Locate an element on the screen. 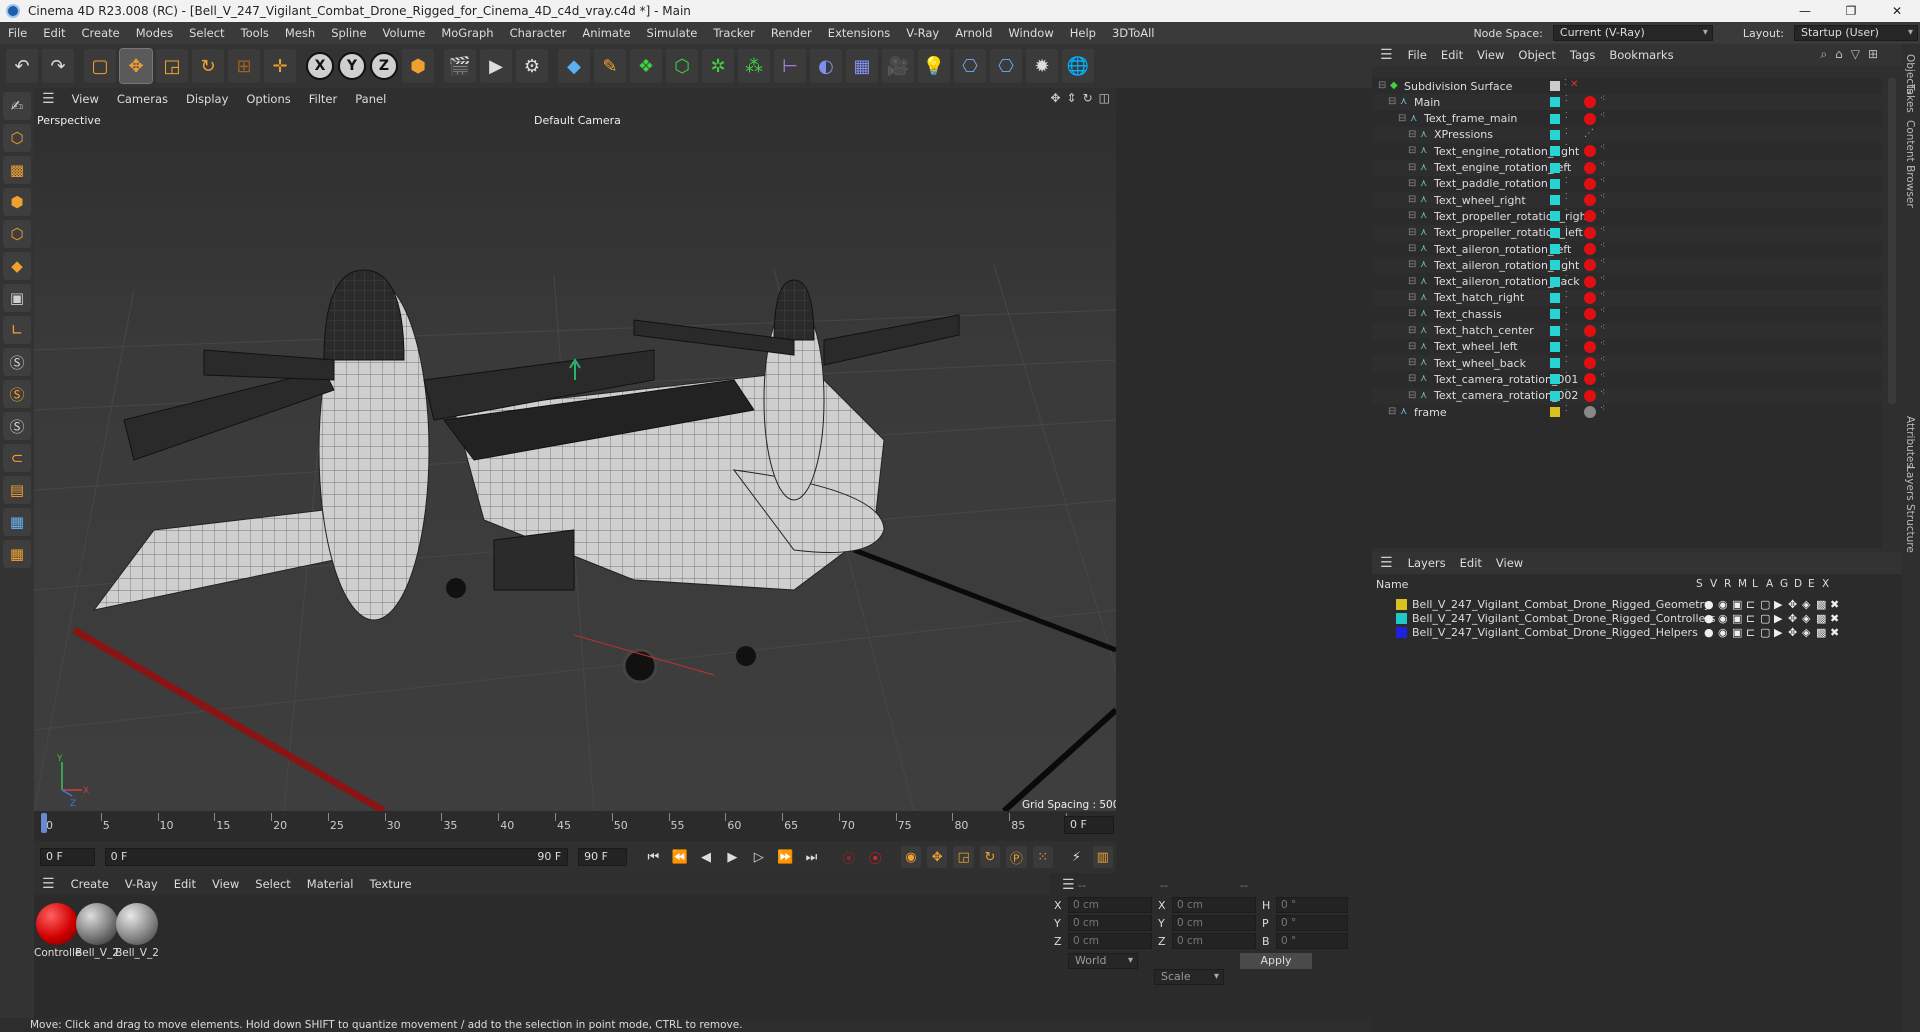 The height and width of the screenshot is (1032, 1920). menu-3dtoall: 3DToAll is located at coordinates (1133, 33).